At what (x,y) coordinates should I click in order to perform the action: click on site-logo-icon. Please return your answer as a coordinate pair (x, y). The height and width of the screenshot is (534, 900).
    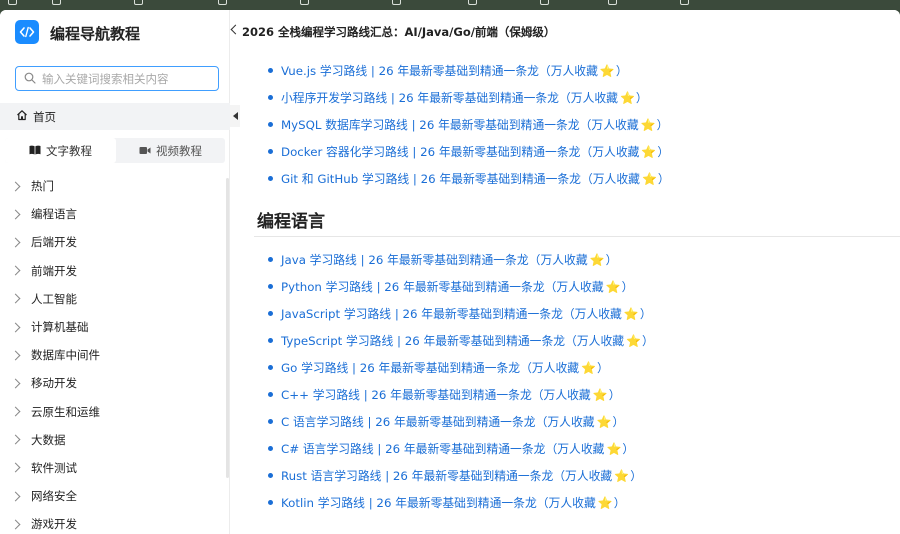
    Looking at the image, I should click on (27, 32).